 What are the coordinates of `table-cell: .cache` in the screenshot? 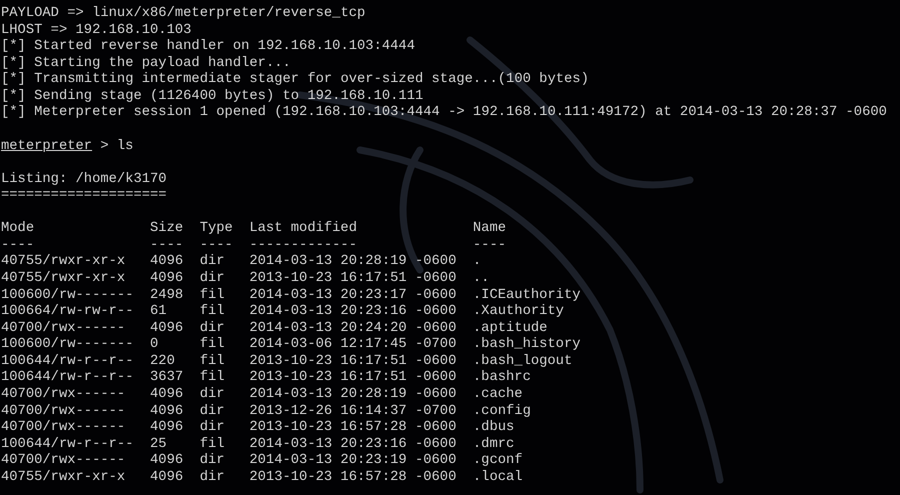 It's located at (497, 395).